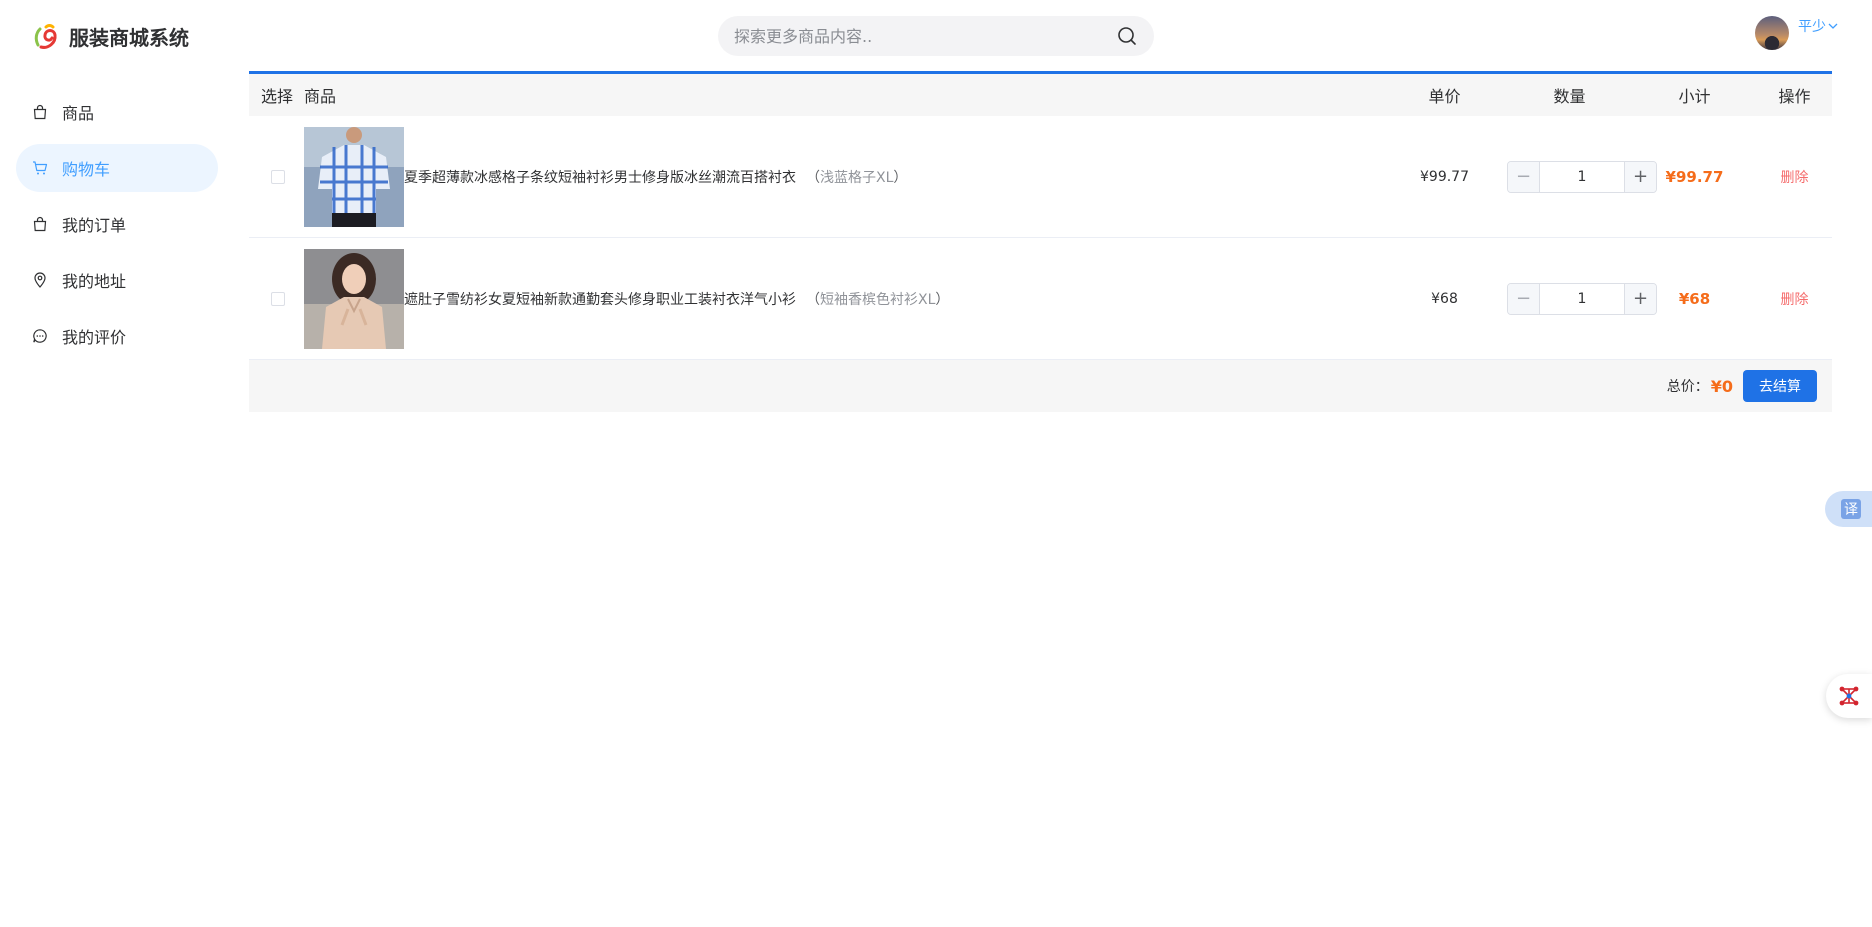 This screenshot has width=1872, height=927. What do you see at coordinates (117, 168) in the screenshot?
I see `sidebar-item-cart: 购物车` at bounding box center [117, 168].